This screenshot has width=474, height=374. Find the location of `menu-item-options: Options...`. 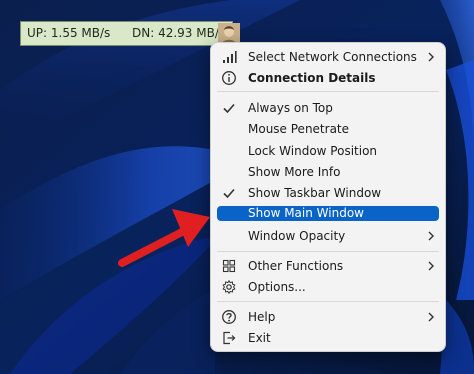

menu-item-options: Options... is located at coordinates (328, 287).